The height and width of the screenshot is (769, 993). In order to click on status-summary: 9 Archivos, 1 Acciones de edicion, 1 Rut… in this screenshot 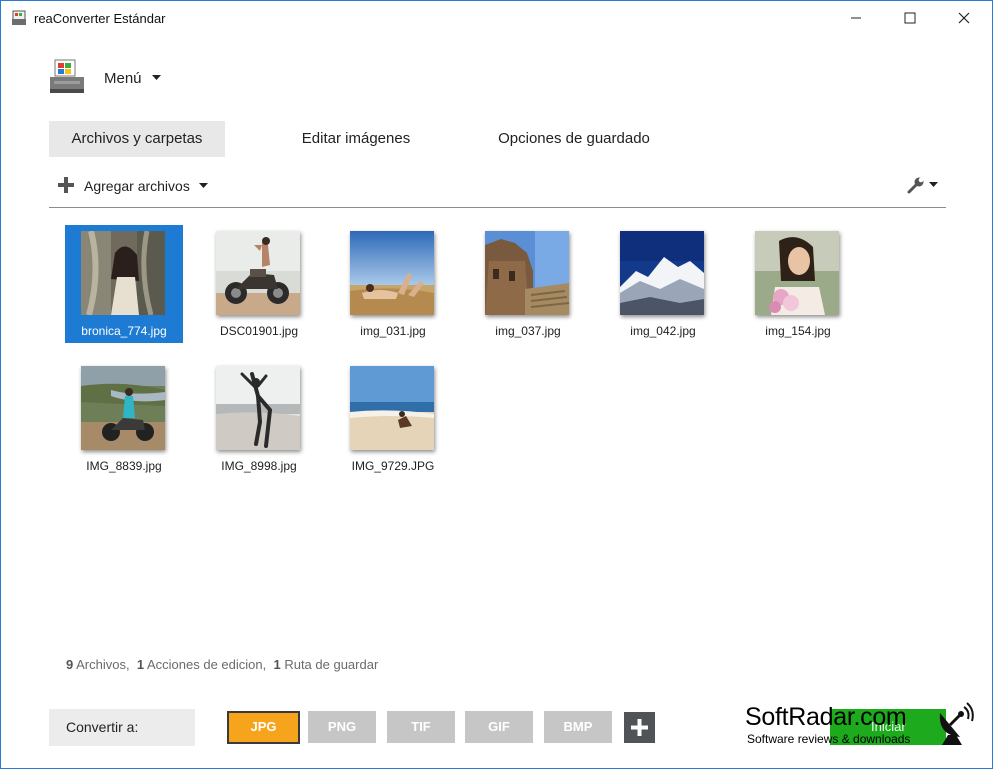, I will do `click(222, 664)`.